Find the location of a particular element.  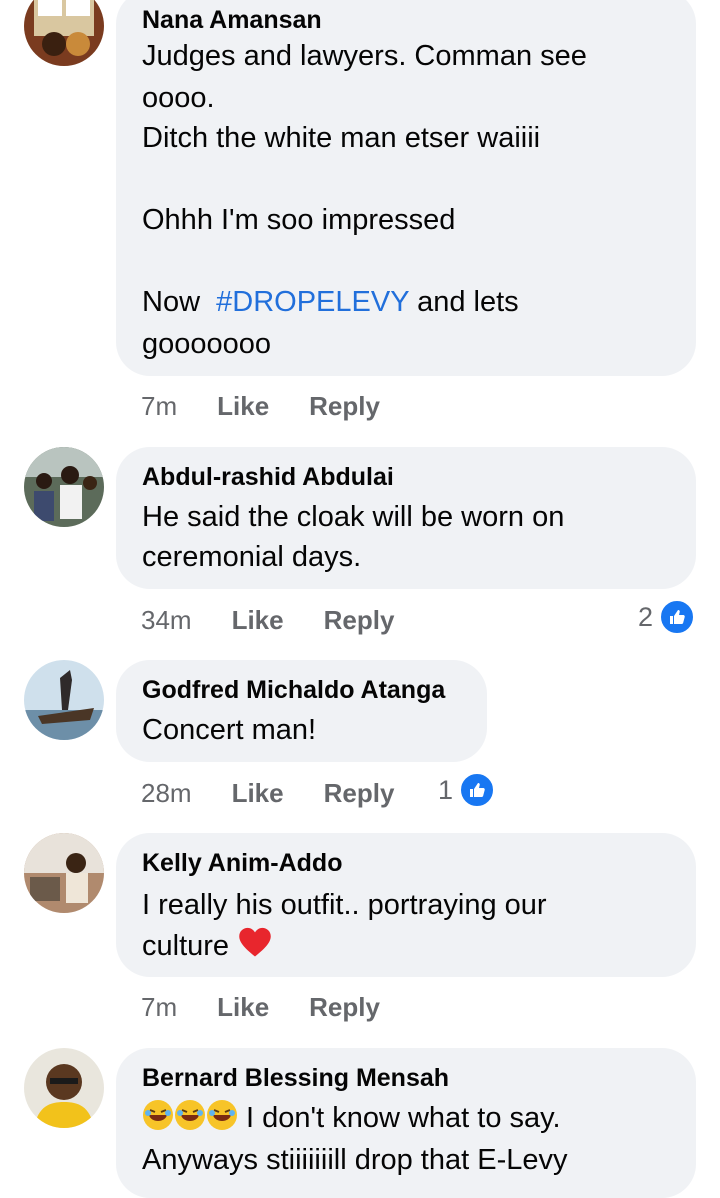

comment-line: I don't know what to say. is located at coordinates (351, 1118).